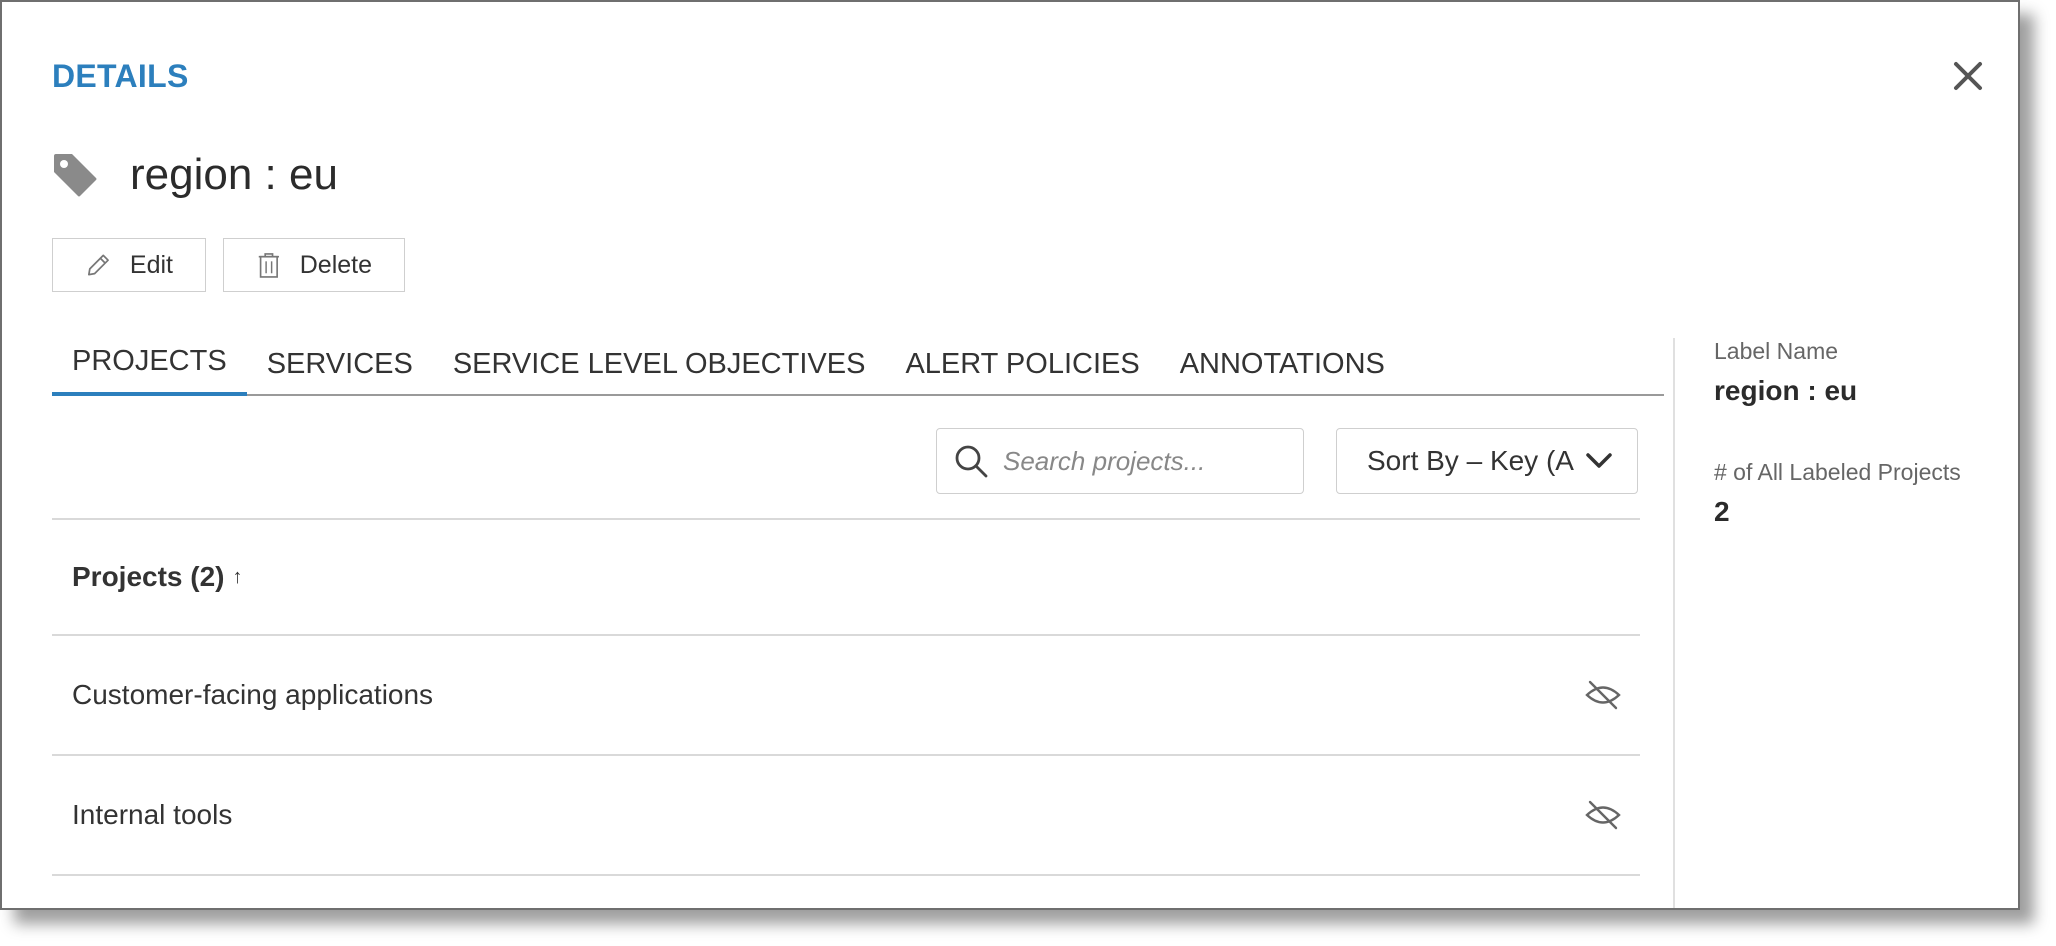 The height and width of the screenshot is (946, 2056). What do you see at coordinates (237, 576) in the screenshot?
I see `sort-arrow-icon: ↑` at bounding box center [237, 576].